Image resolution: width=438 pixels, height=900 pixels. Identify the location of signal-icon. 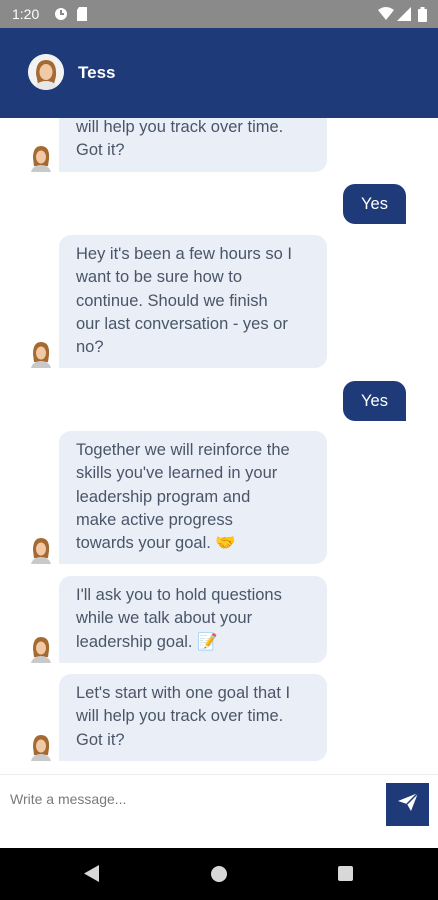
(404, 16).